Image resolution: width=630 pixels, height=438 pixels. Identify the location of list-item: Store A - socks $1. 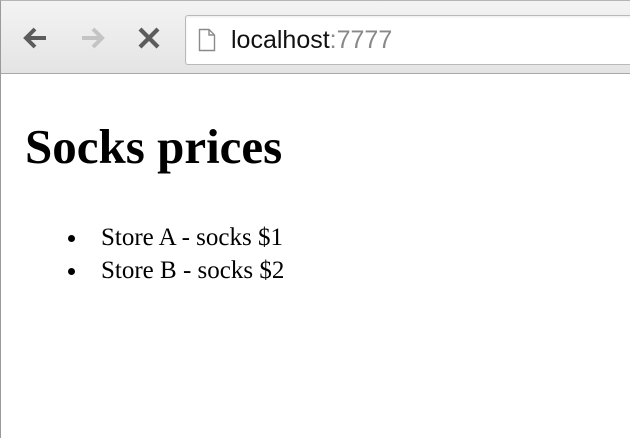
(340, 237).